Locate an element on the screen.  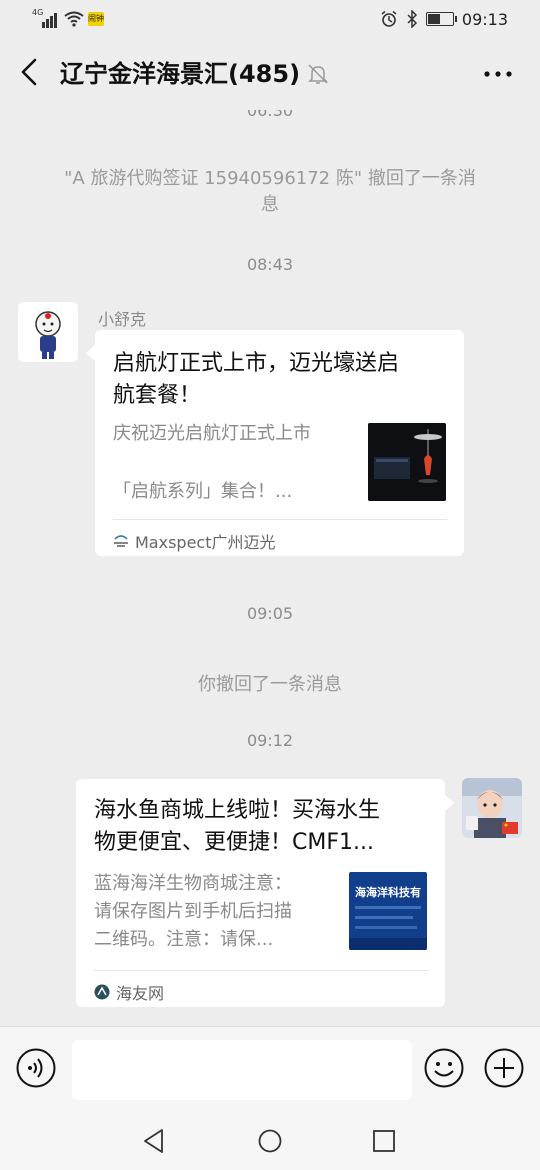
thumbnail-graphic is located at coordinates (388, 928).